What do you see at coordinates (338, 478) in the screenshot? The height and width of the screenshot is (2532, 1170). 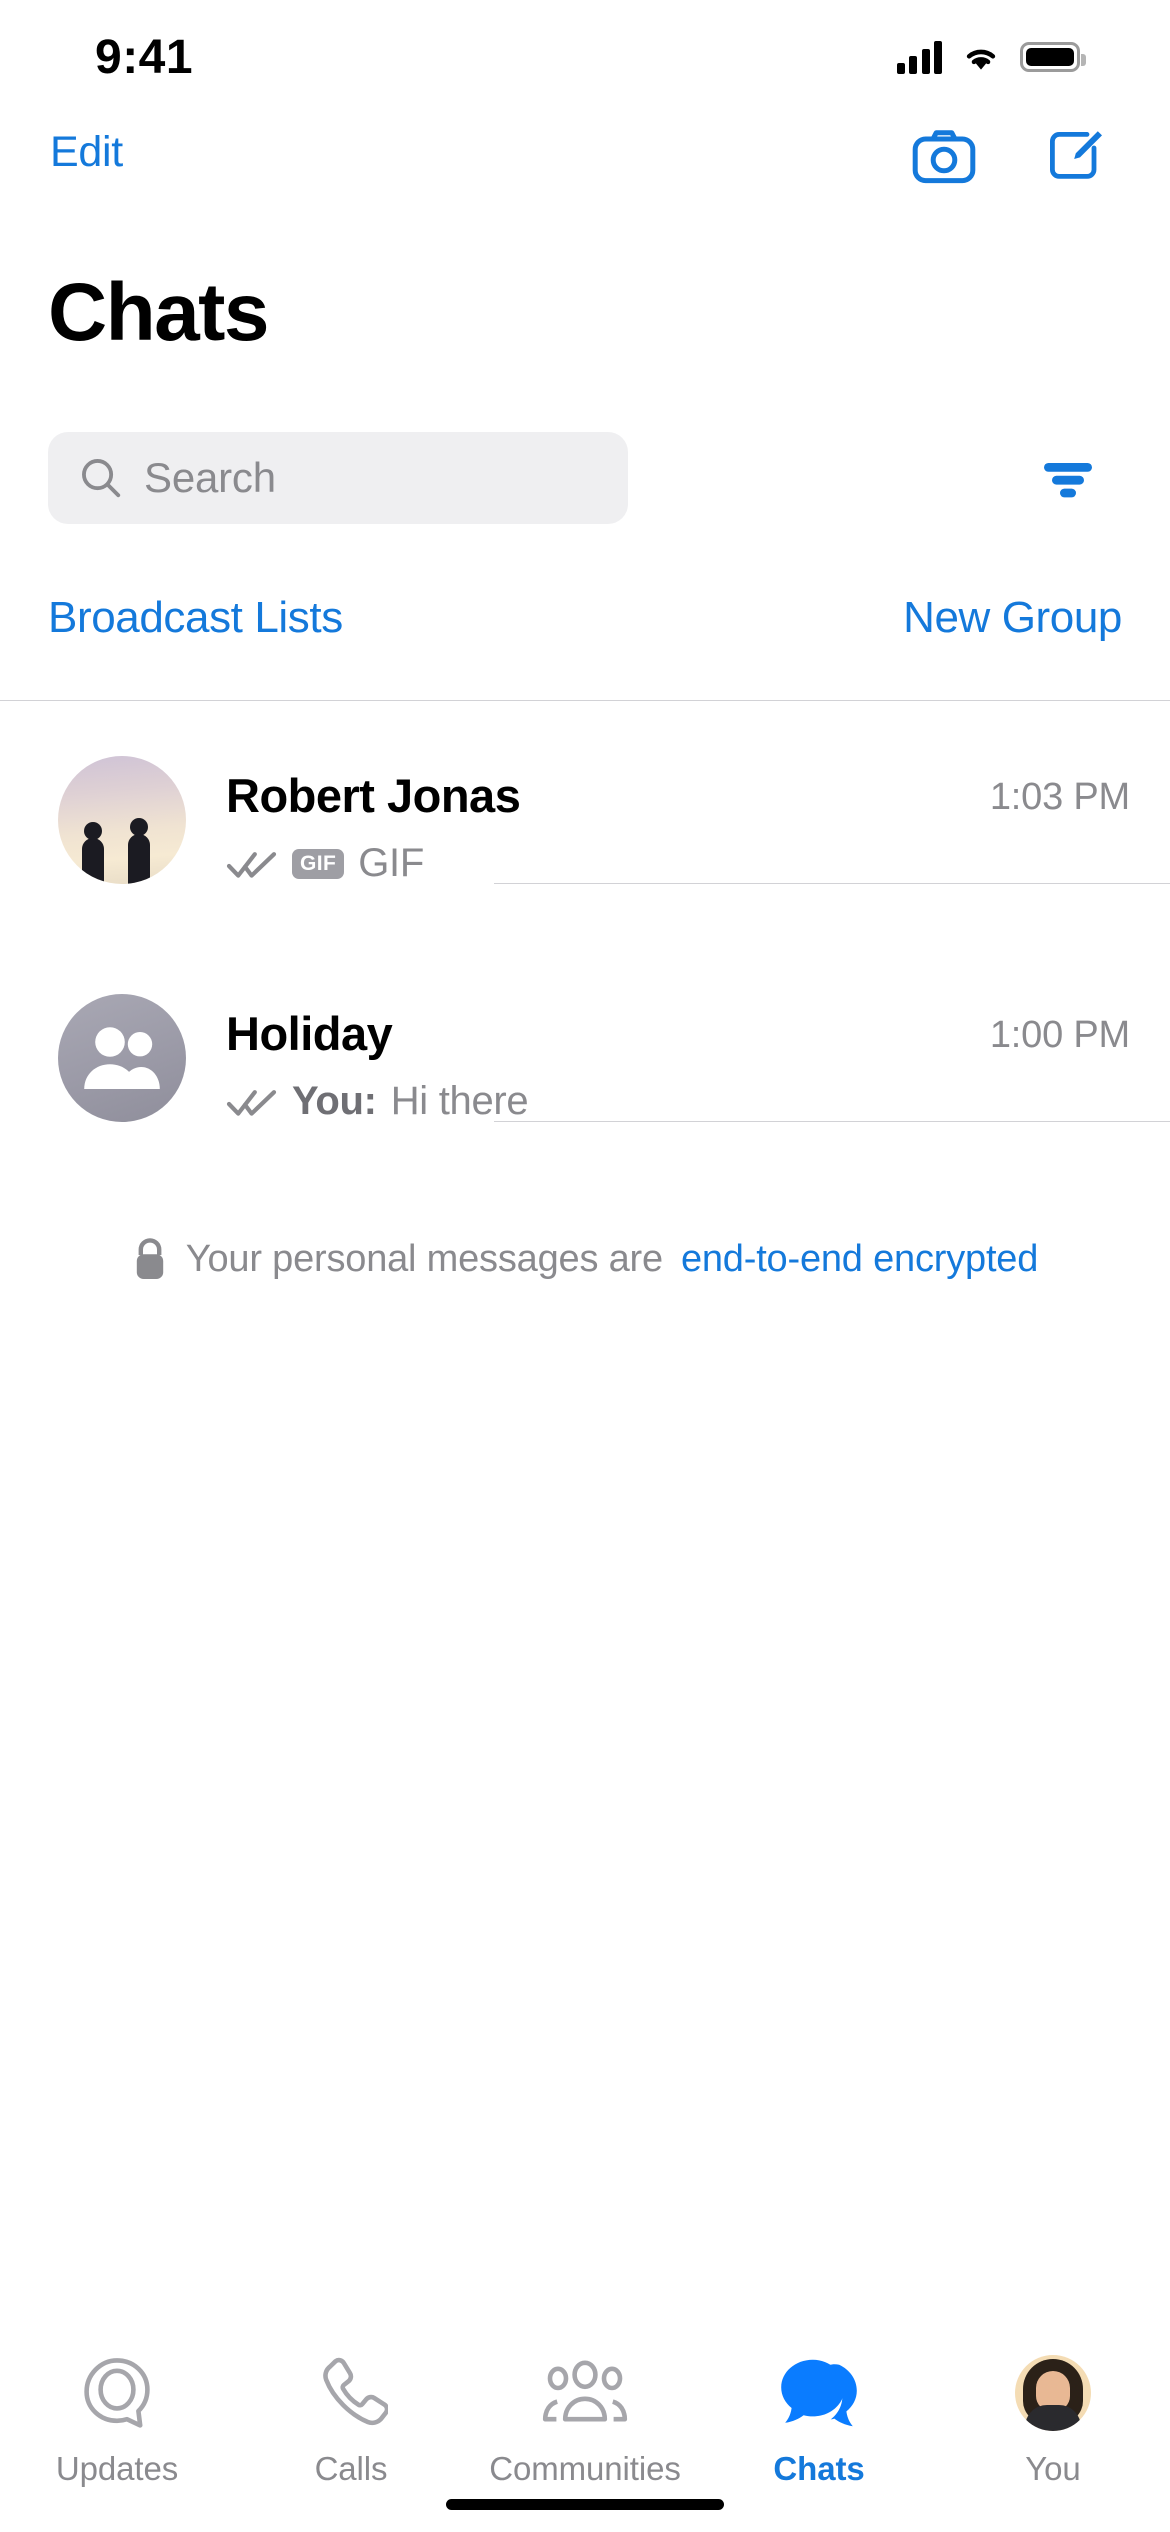 I see `search-input: Search` at bounding box center [338, 478].